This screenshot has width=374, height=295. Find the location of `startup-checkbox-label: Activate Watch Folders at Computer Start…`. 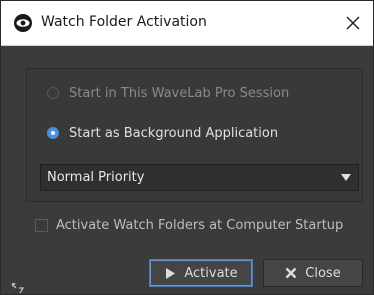

startup-checkbox-label: Activate Watch Folders at Computer Start… is located at coordinates (200, 225).